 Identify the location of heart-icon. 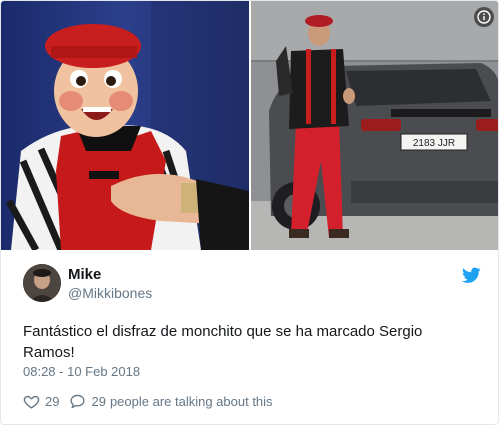
(31, 402).